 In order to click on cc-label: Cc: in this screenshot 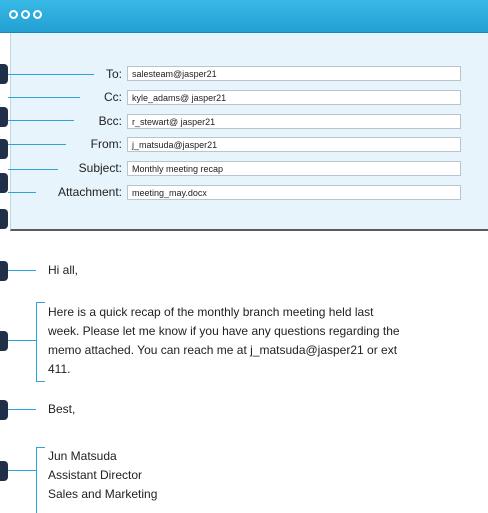, I will do `click(113, 97)`.